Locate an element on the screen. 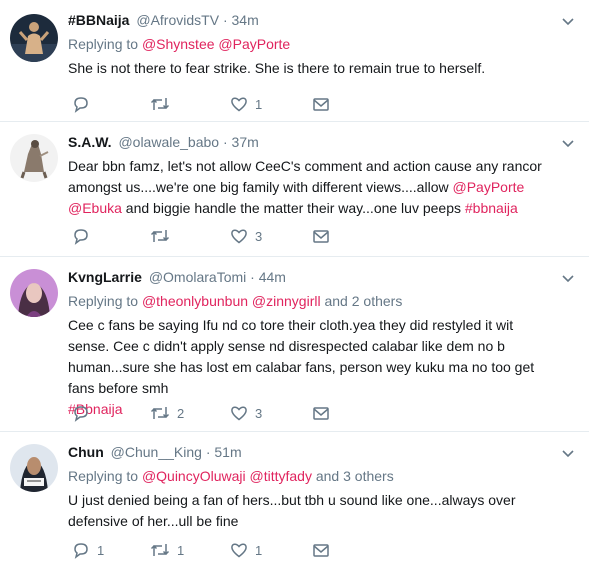 The height and width of the screenshot is (577, 589). mention-link: @Shynstee is located at coordinates (178, 44).